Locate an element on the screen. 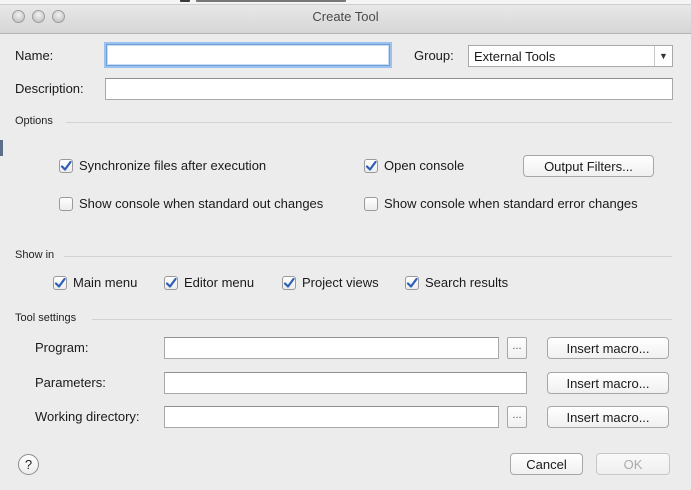  editor-menu-label: Editor menu is located at coordinates (219, 282).